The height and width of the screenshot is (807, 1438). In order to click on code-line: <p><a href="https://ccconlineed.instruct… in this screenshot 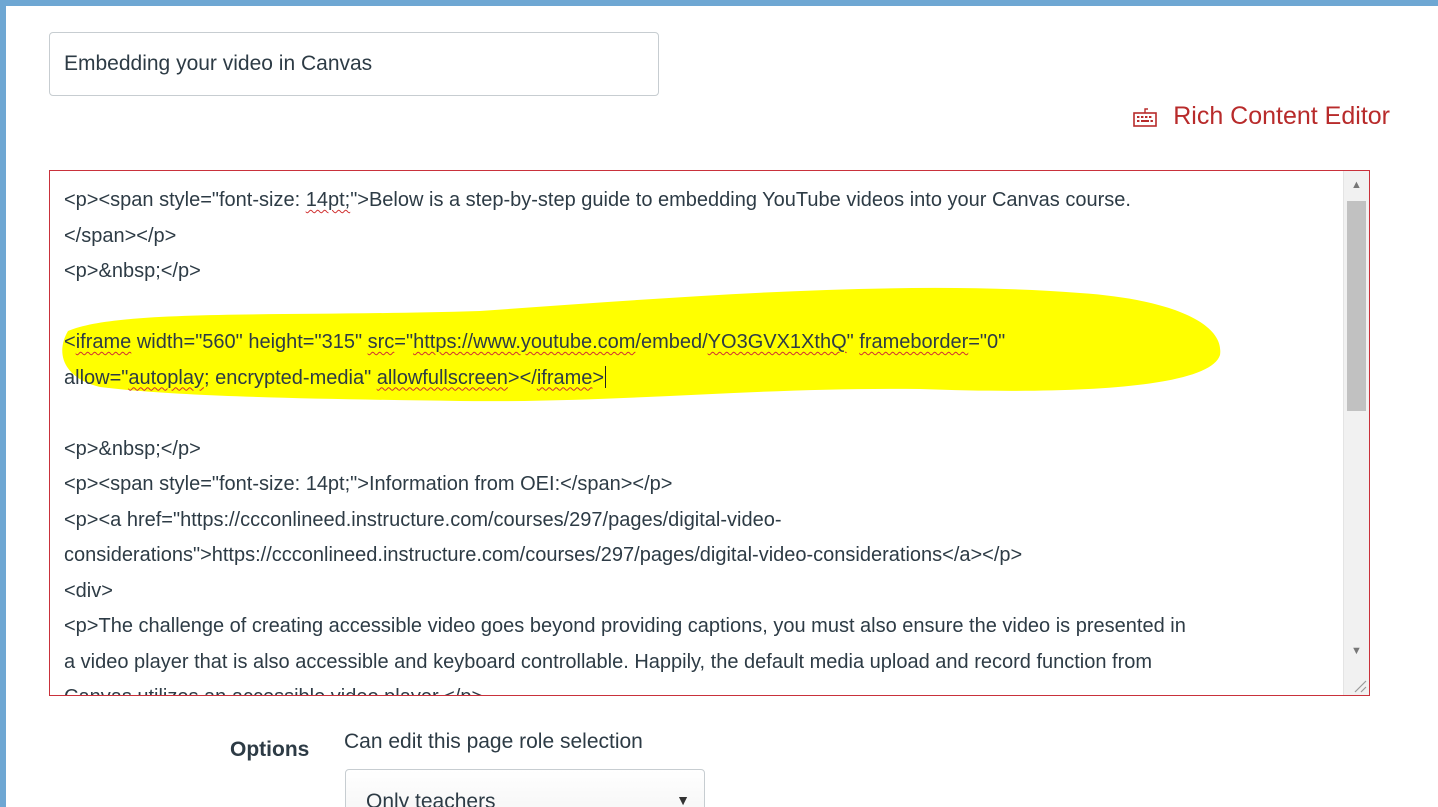, I will do `click(699, 521)`.